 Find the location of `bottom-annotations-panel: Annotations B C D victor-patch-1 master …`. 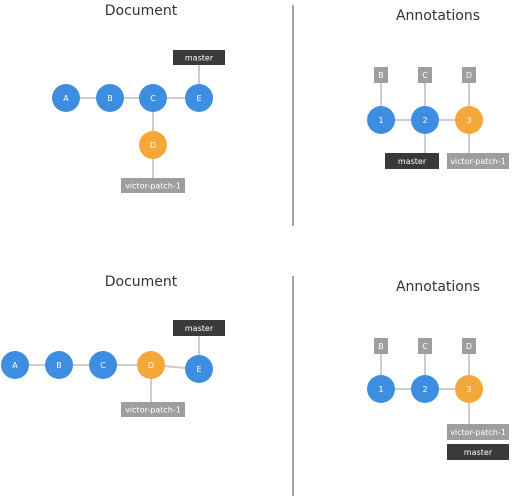

bottom-annotations-panel: Annotations B C D victor-patch-1 master … is located at coordinates (438, 369).